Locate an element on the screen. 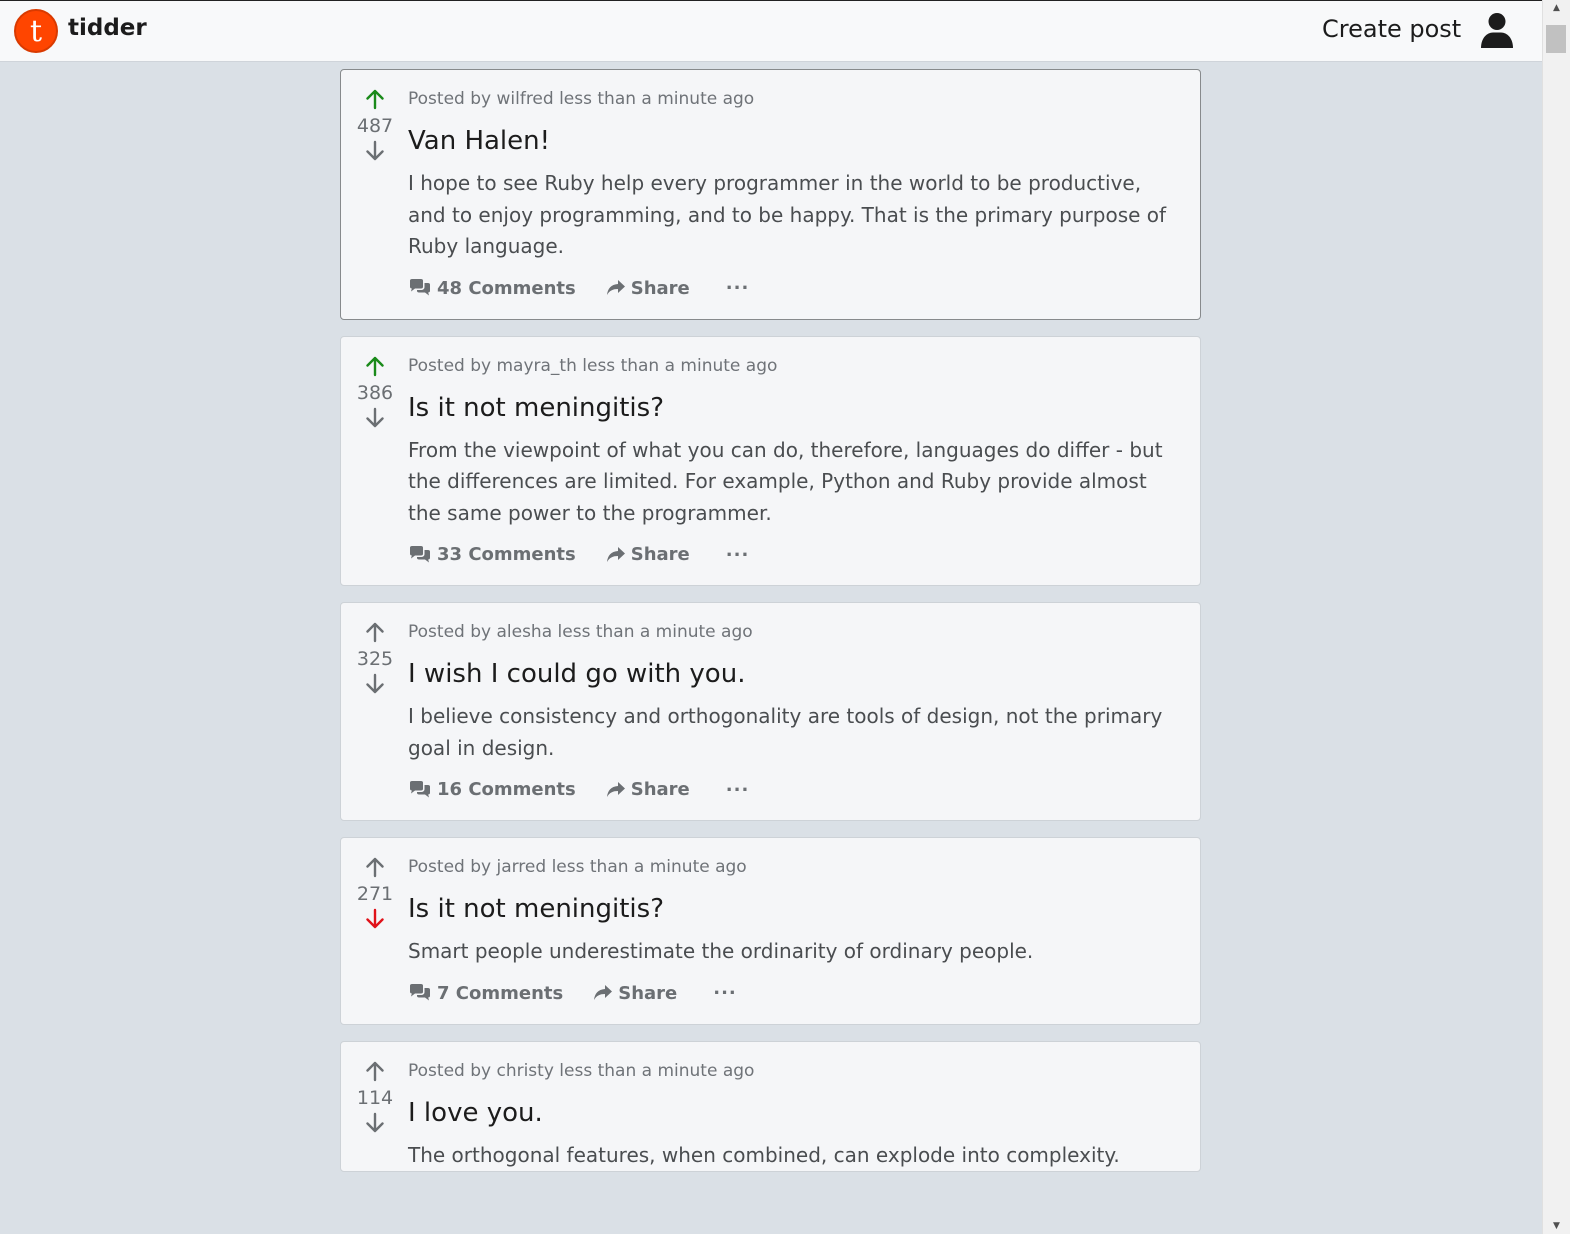 This screenshot has width=1570, height=1234. post-title: Van Halen! is located at coordinates (789, 141).